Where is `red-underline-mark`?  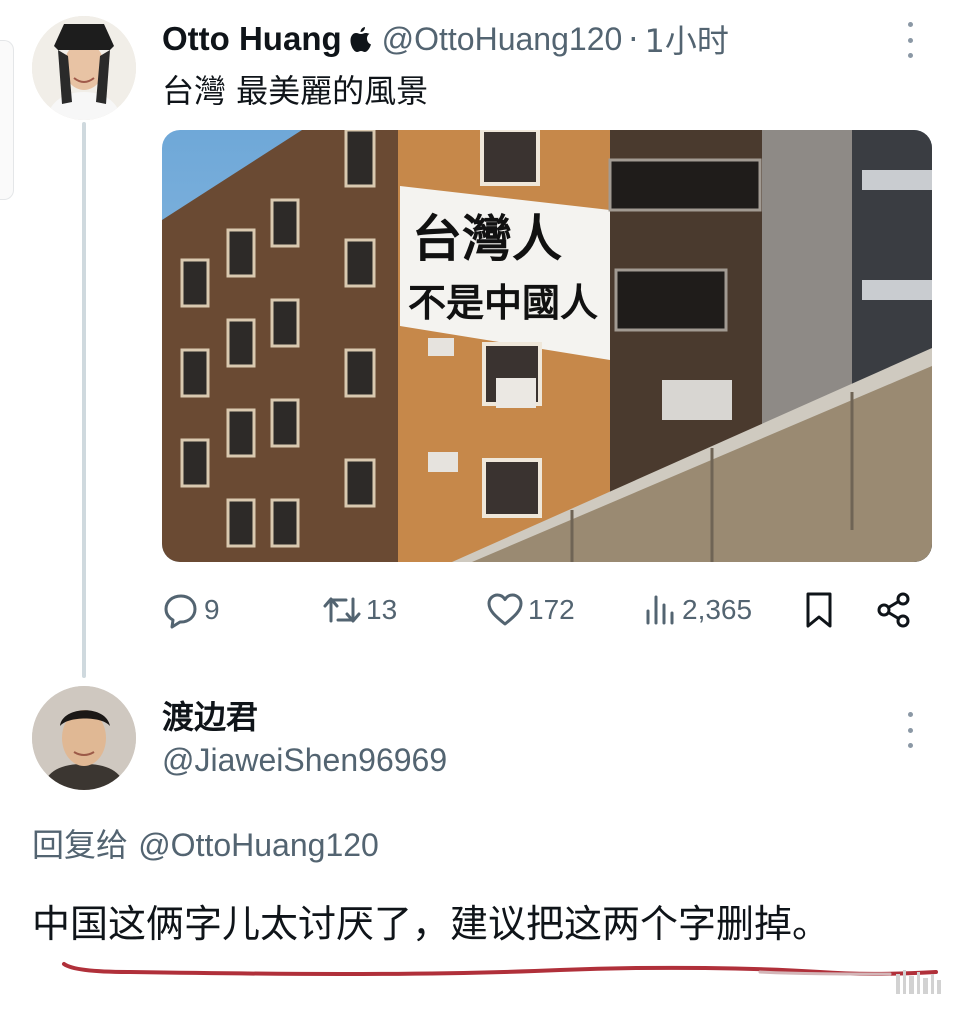
red-underline-mark is located at coordinates (500, 969).